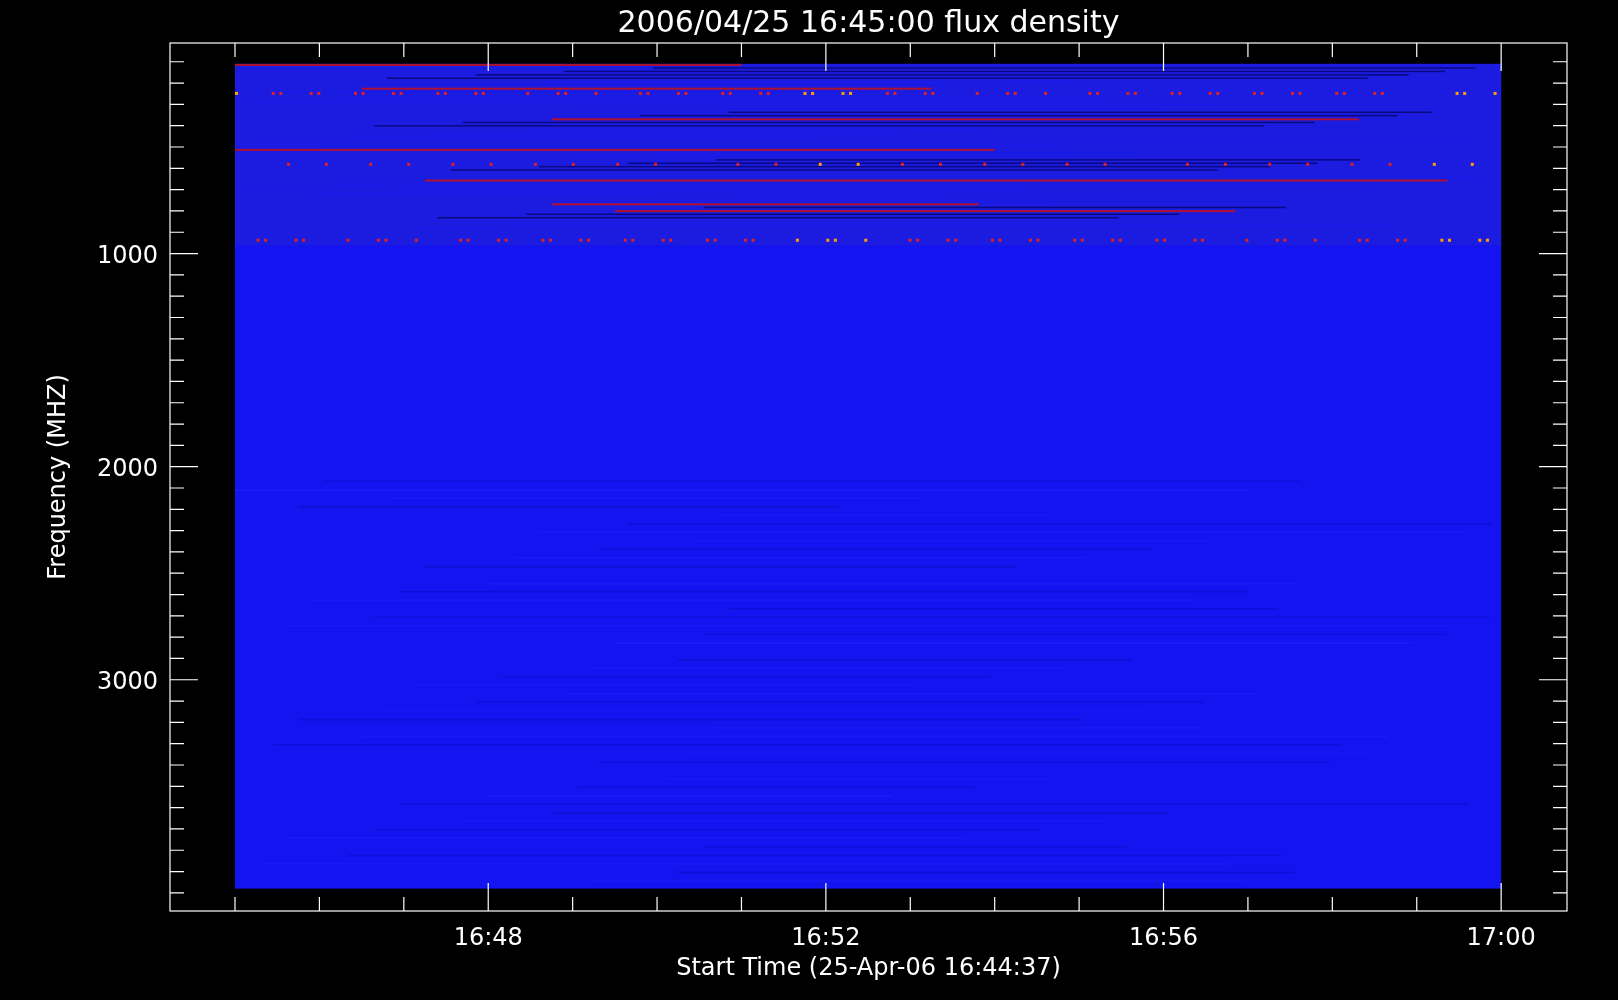  Describe the element at coordinates (127, 254) in the screenshot. I see `y-tick-label: 1000` at that location.